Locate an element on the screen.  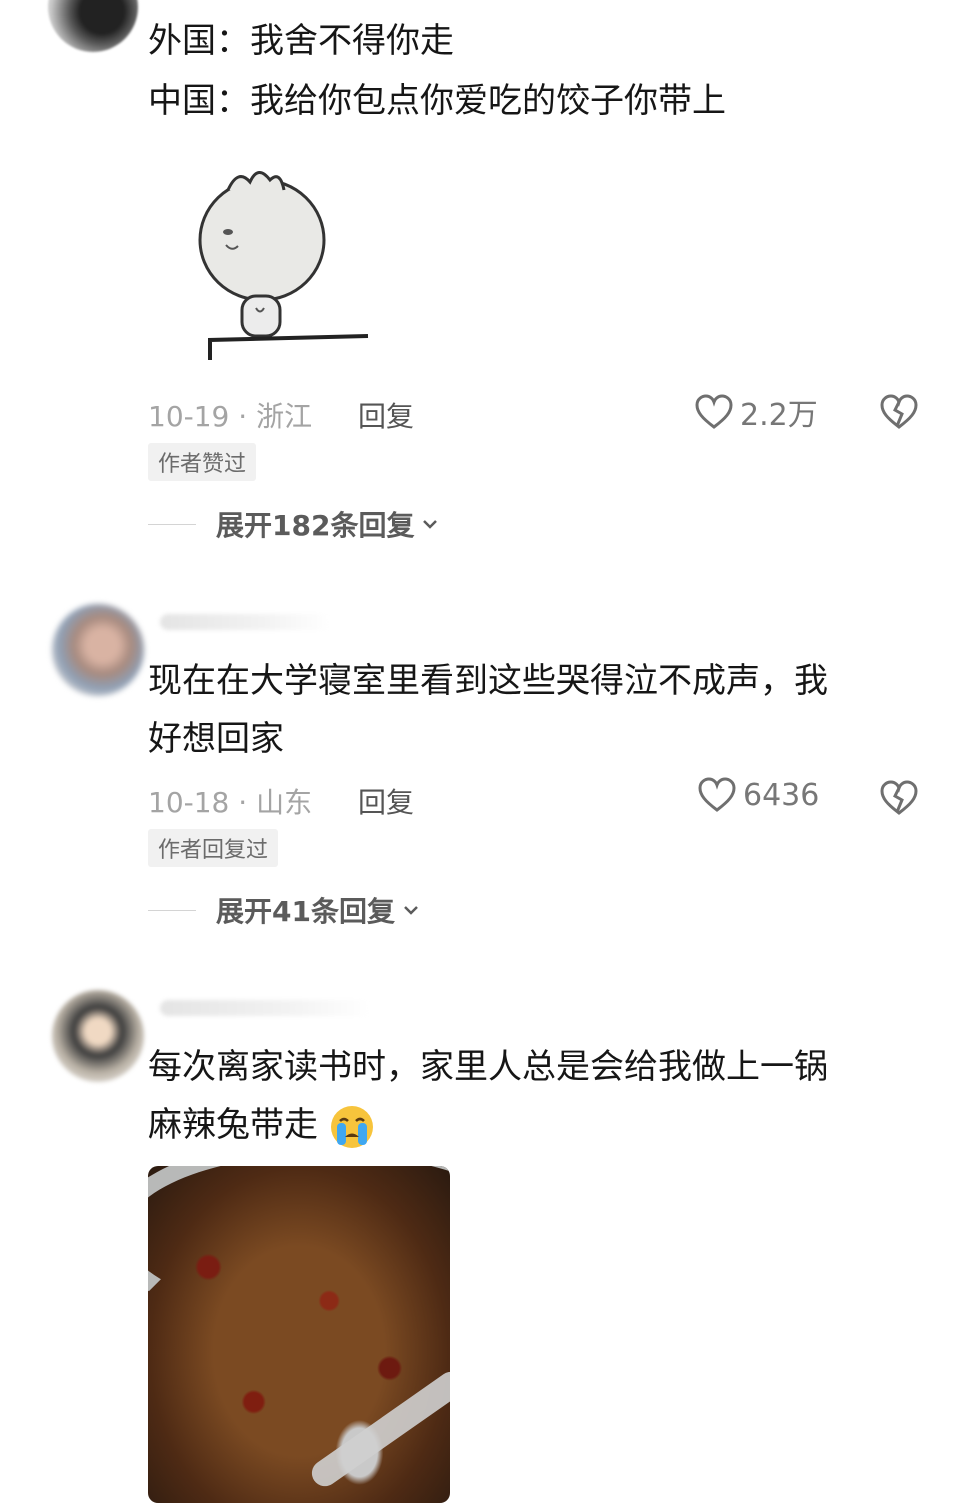
comment-location: 浙江 is located at coordinates (284, 416).